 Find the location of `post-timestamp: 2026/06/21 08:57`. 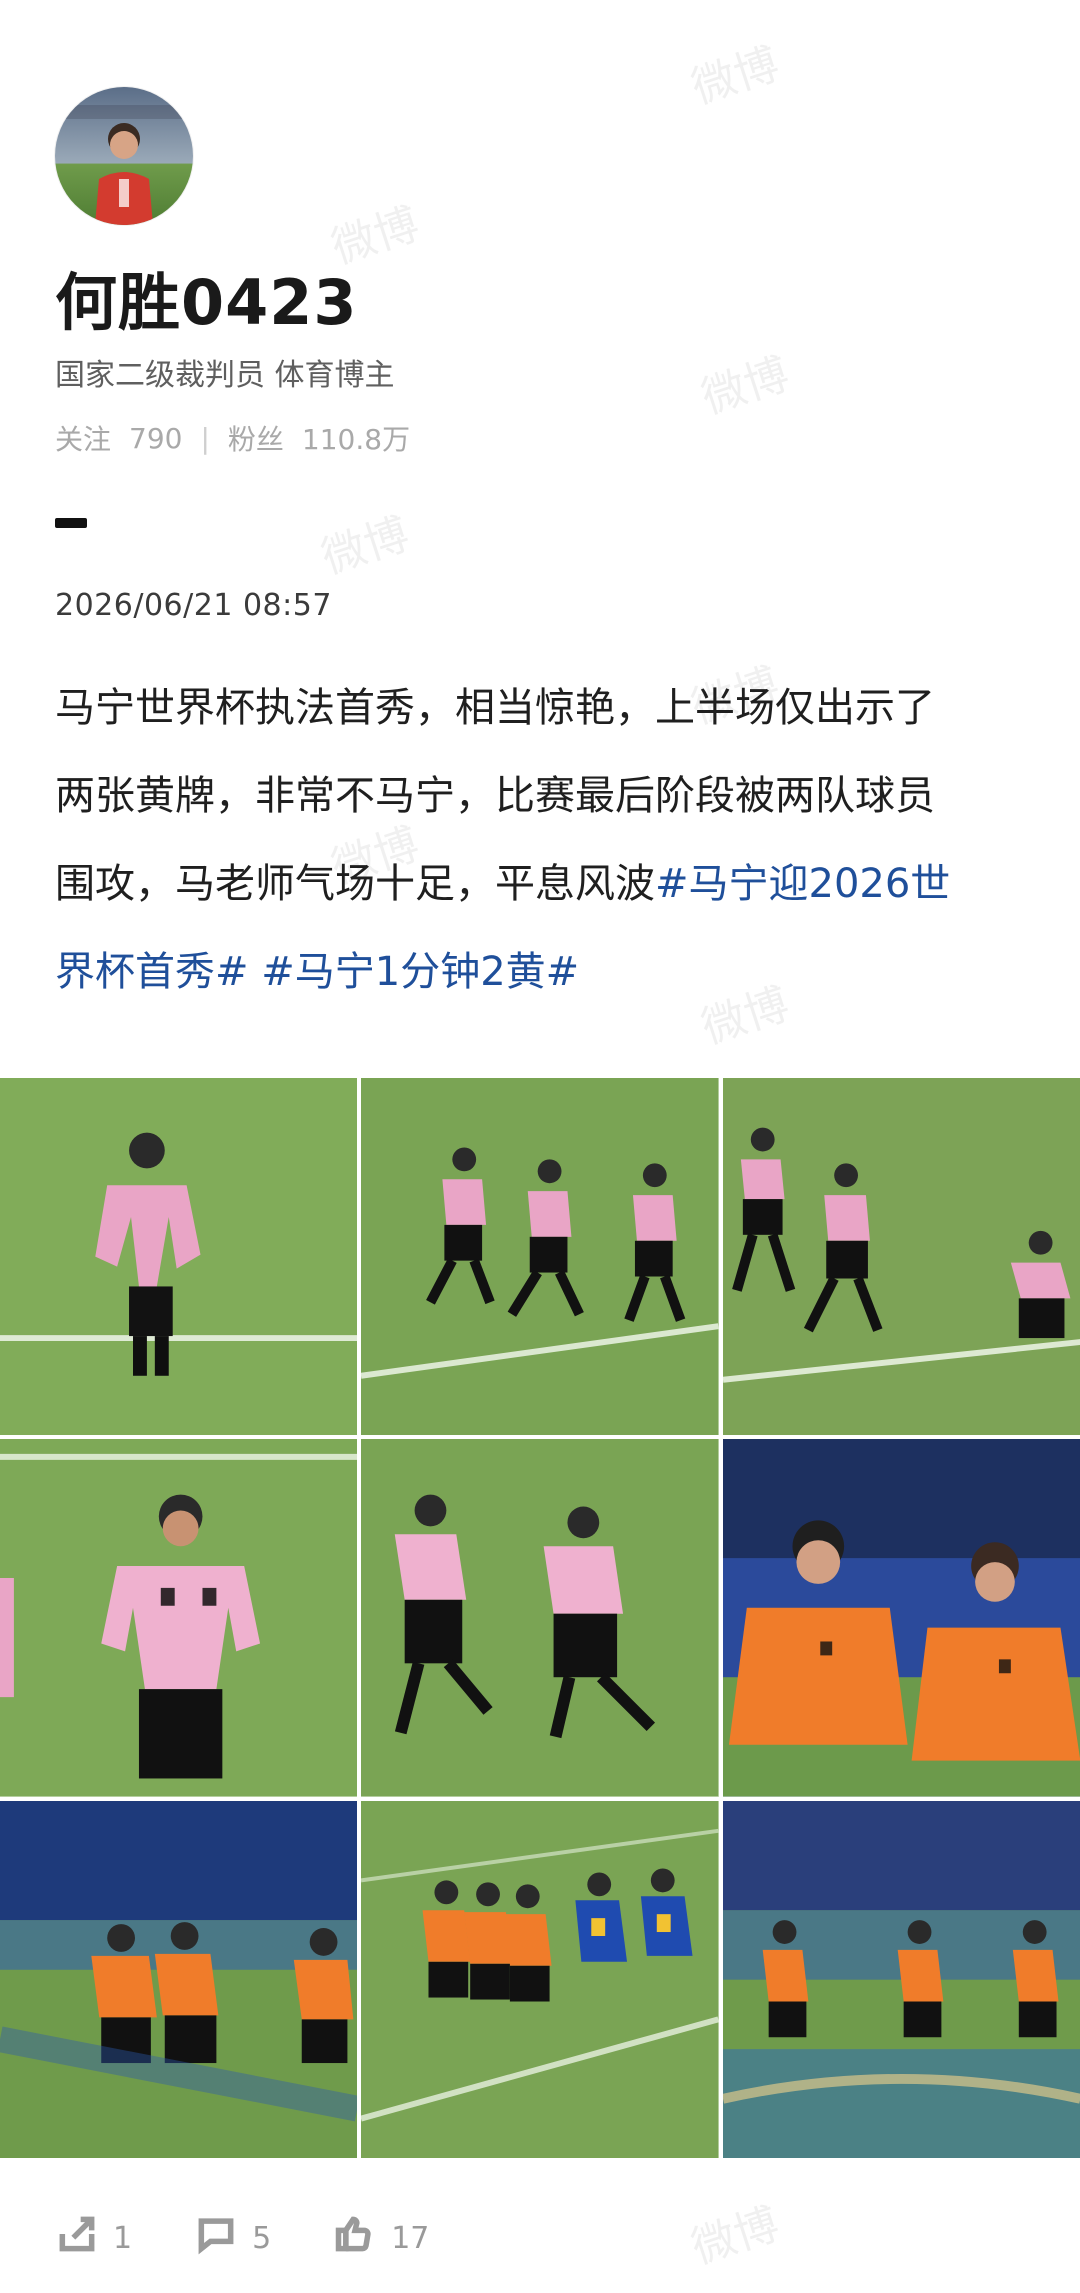

post-timestamp: 2026/06/21 08:57 is located at coordinates (193, 605).